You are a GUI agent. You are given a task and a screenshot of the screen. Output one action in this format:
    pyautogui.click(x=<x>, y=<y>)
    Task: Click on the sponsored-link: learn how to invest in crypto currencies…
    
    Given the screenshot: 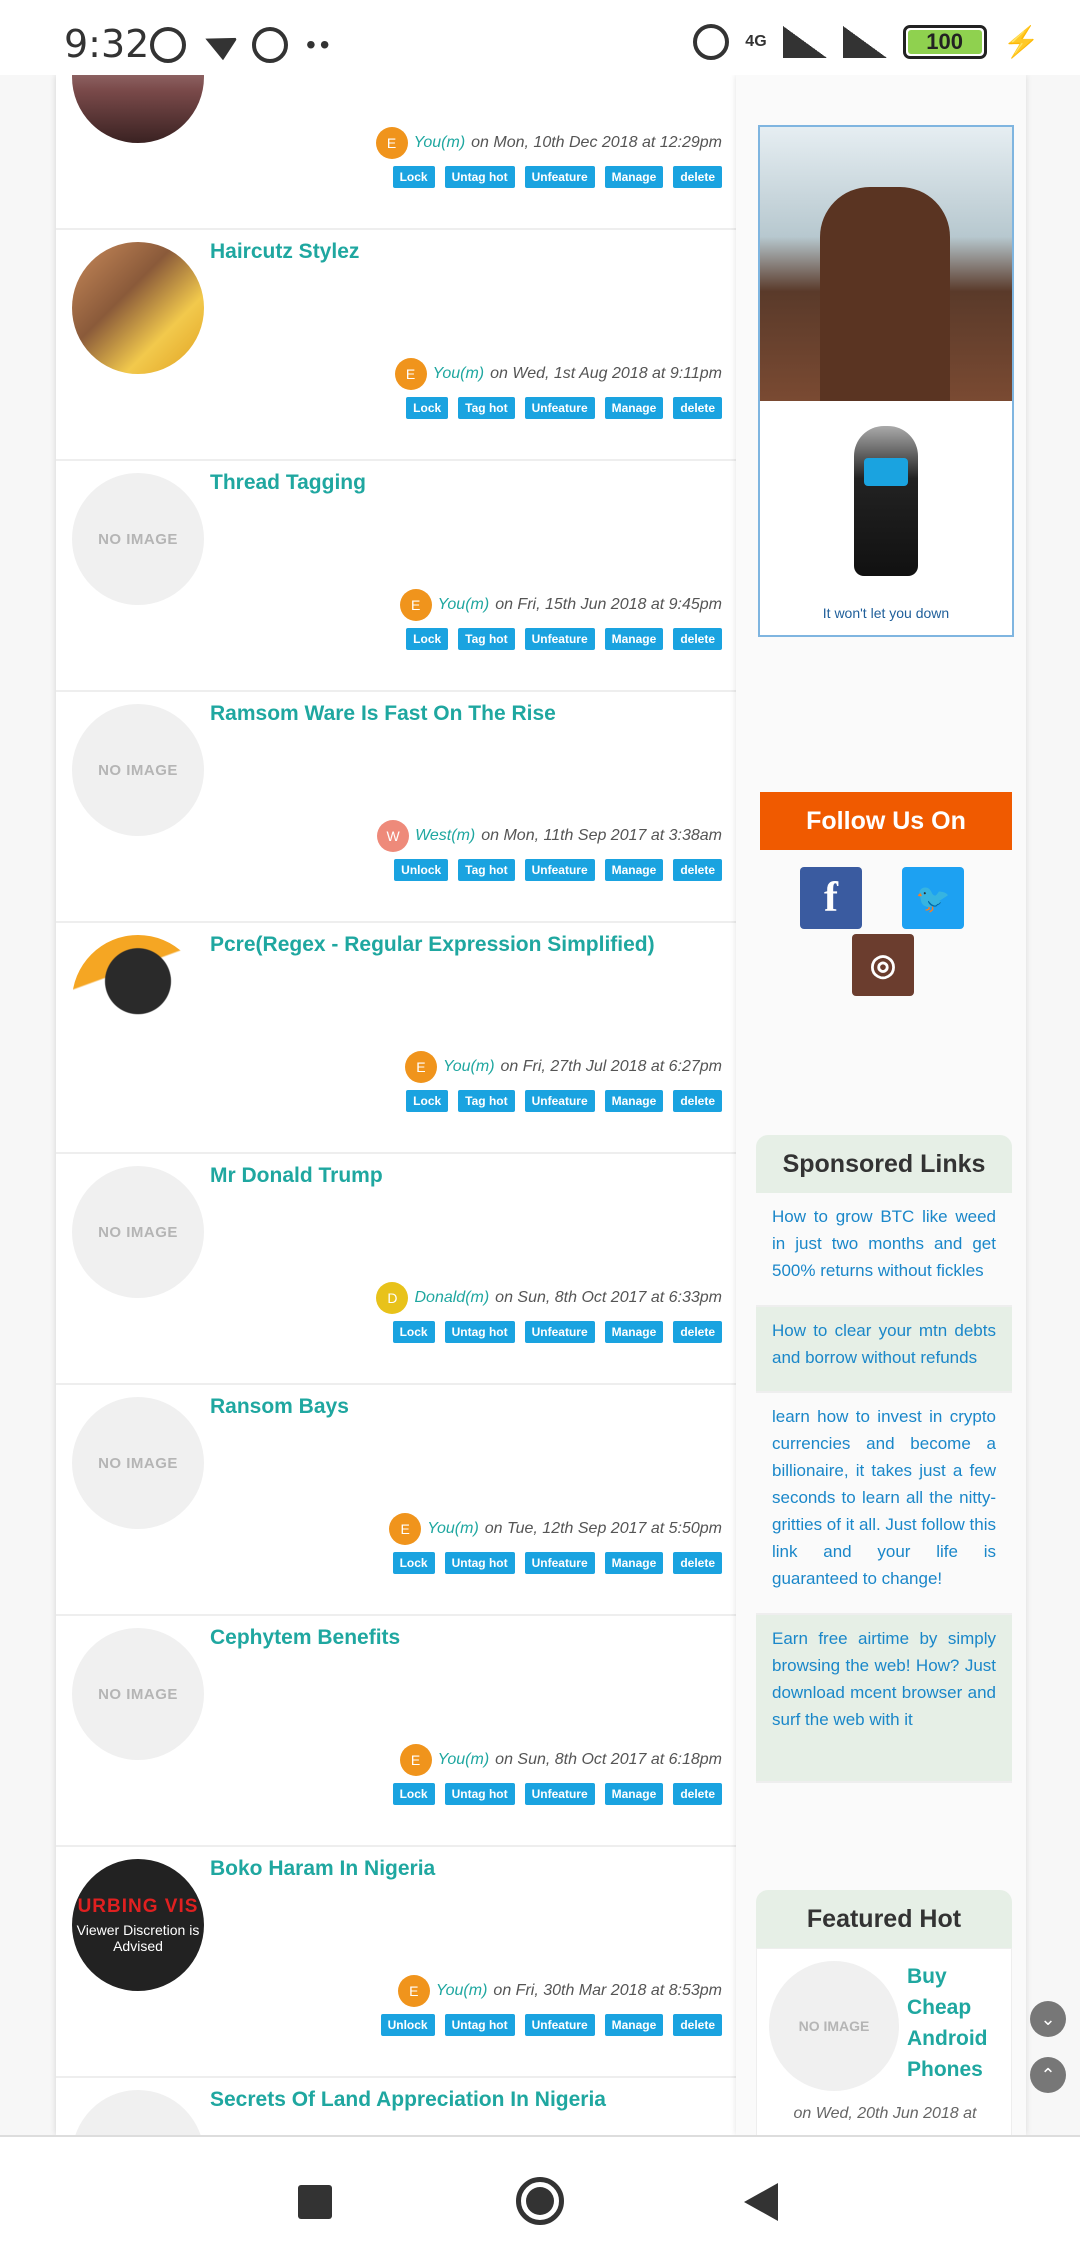 What is the action you would take?
    pyautogui.click(x=884, y=1504)
    